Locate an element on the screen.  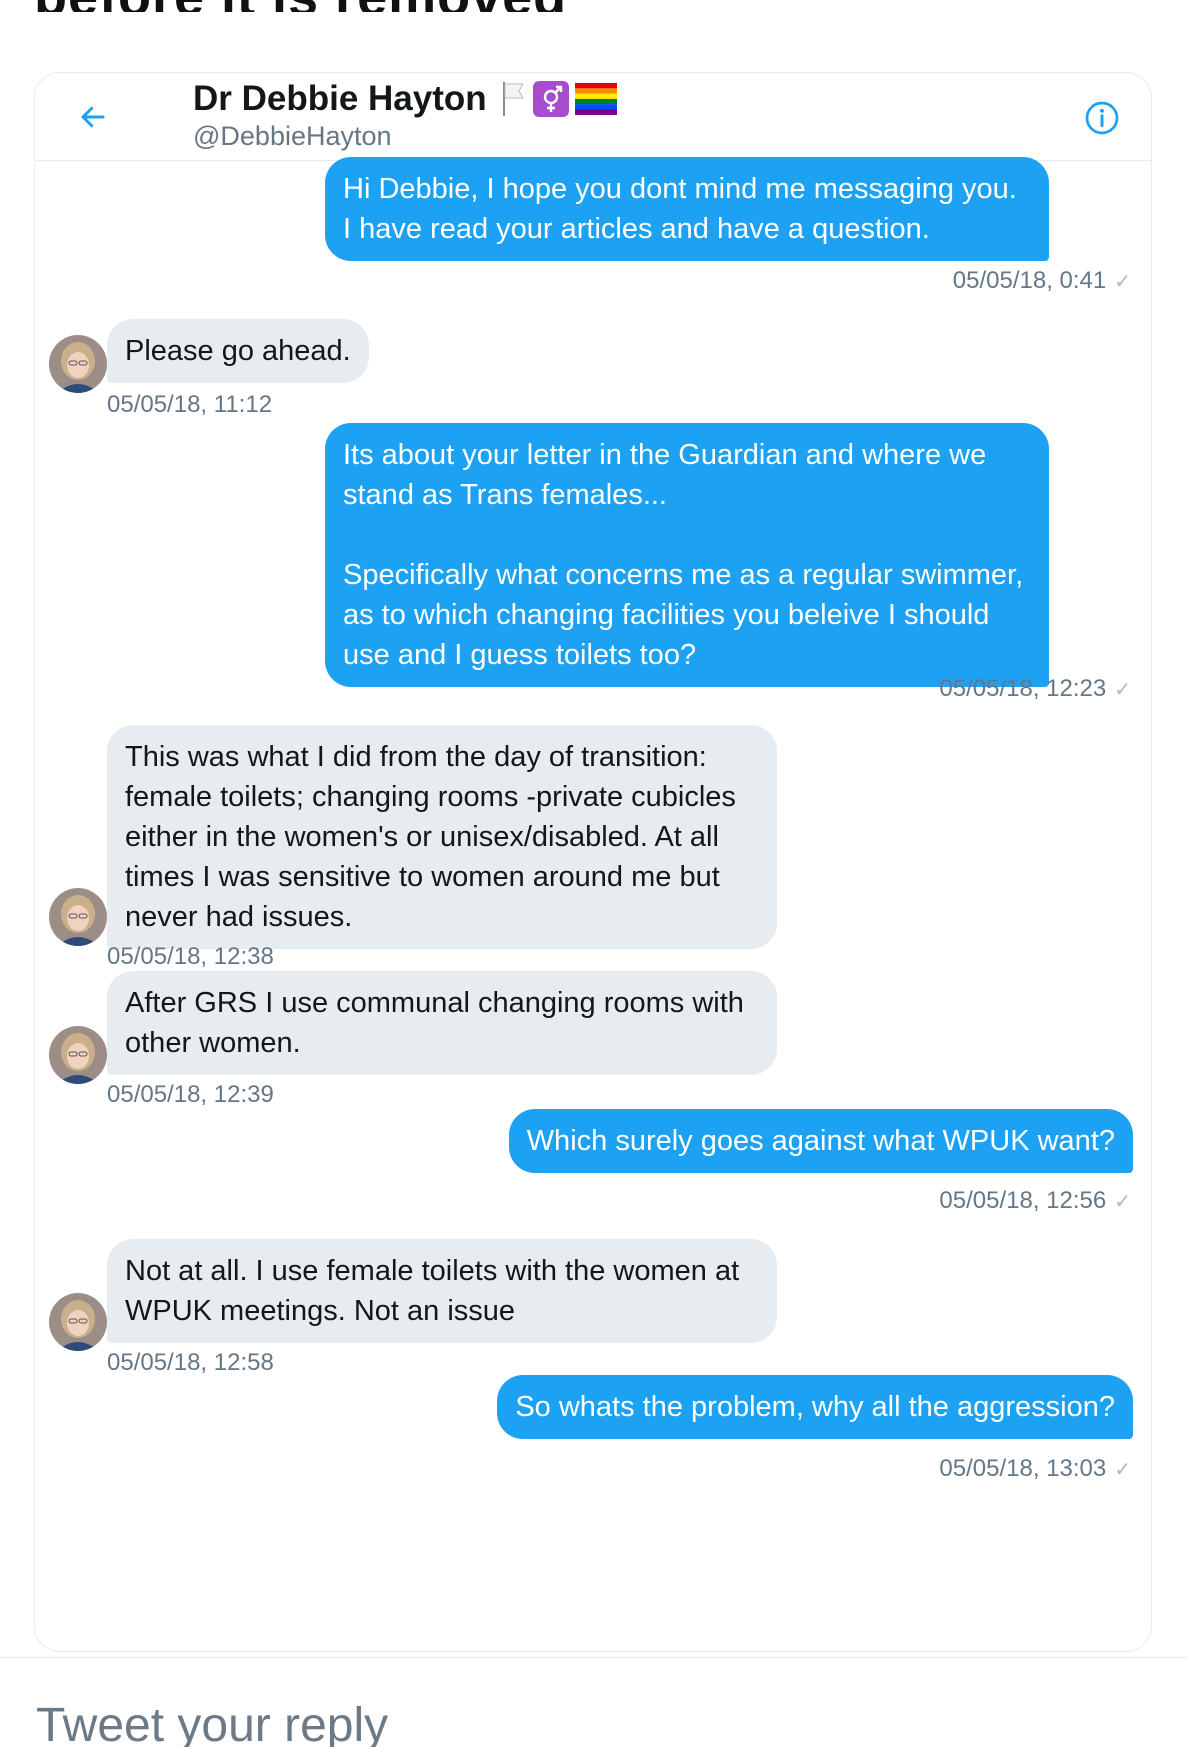
display-name: Dr Debbie Hayton is located at coordinates (340, 98).